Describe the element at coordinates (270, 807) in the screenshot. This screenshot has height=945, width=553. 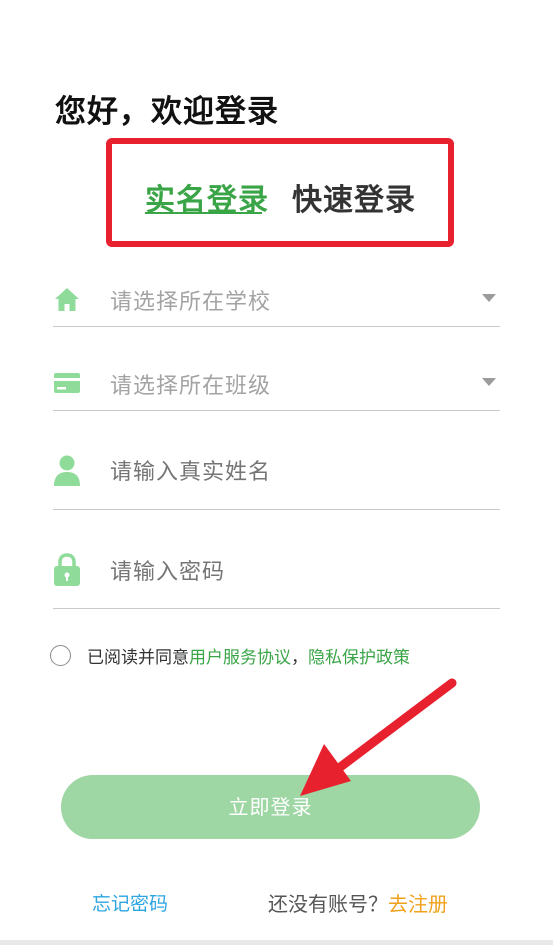
I see `login-button: 立即登录` at that location.